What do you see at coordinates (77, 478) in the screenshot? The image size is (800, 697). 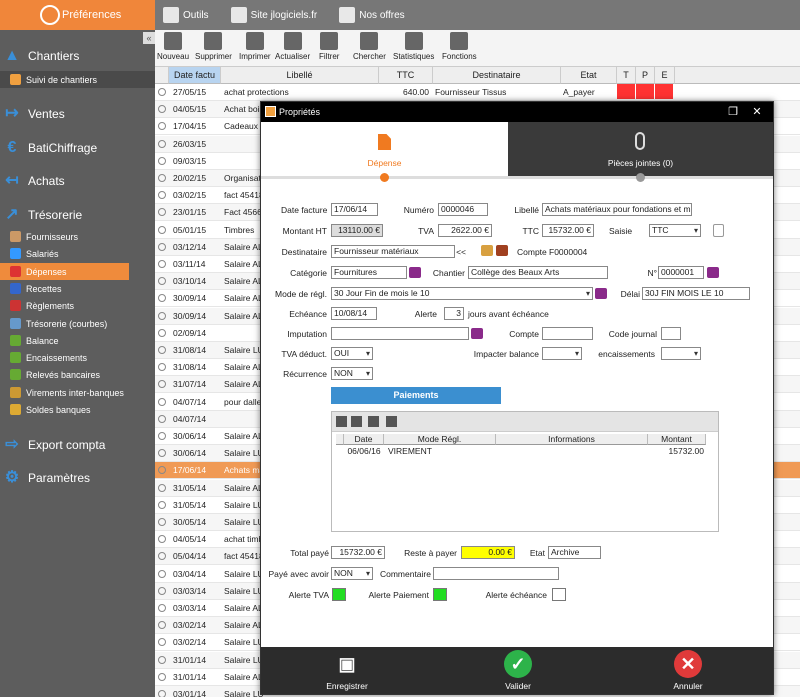 I see `section-parametres: ⚙ Paramètres` at bounding box center [77, 478].